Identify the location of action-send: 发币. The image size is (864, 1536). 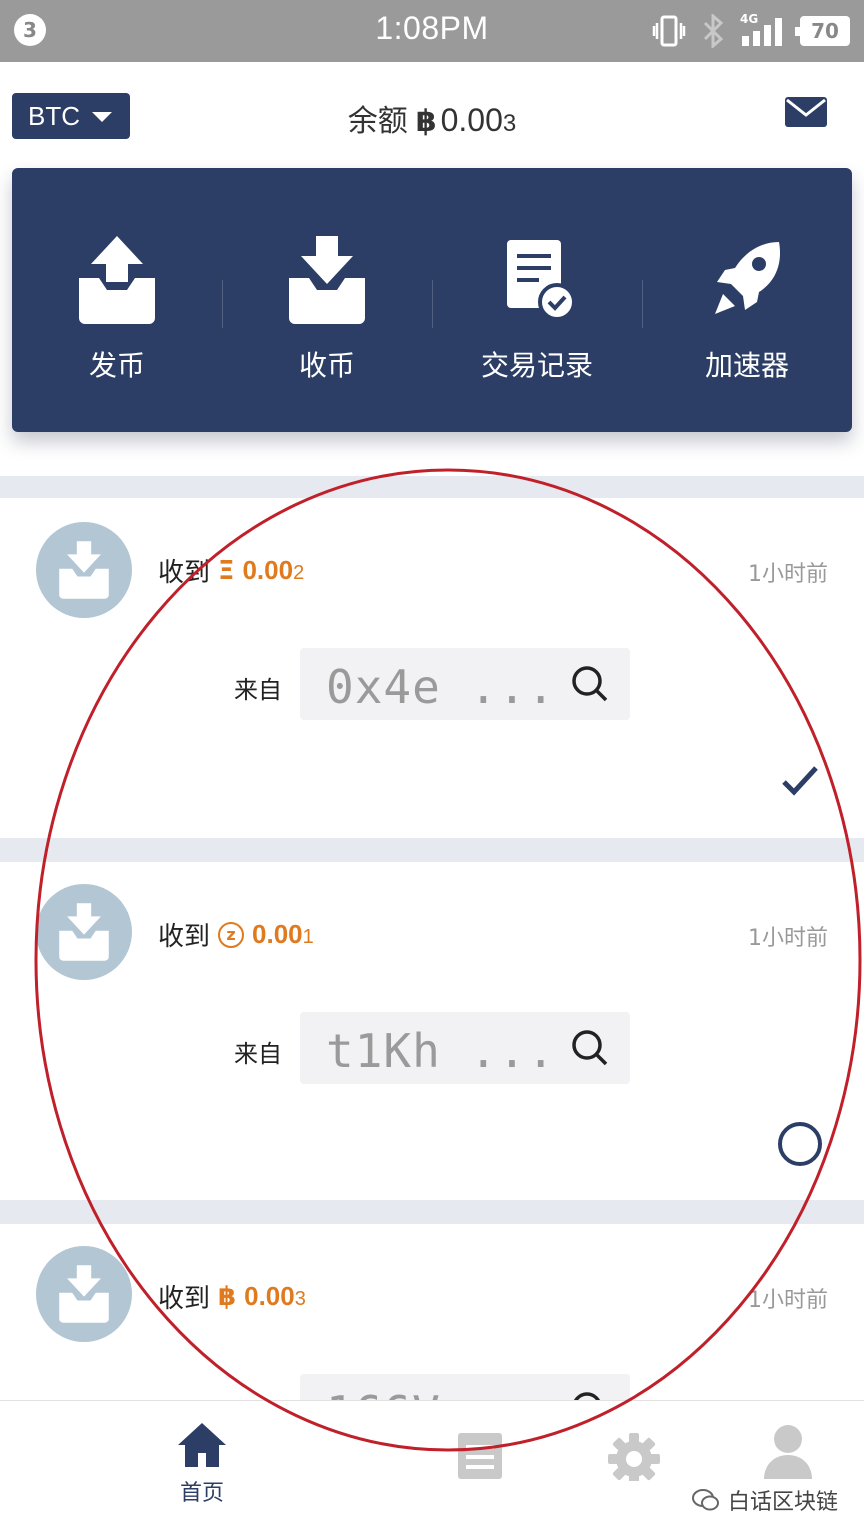
(117, 300).